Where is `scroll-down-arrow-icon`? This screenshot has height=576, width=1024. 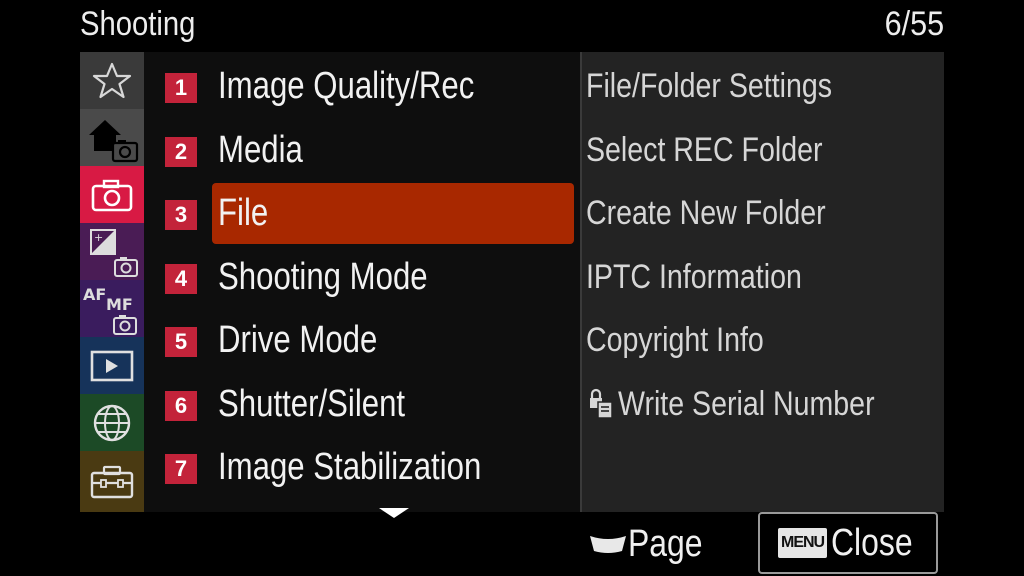
scroll-down-arrow-icon is located at coordinates (394, 513).